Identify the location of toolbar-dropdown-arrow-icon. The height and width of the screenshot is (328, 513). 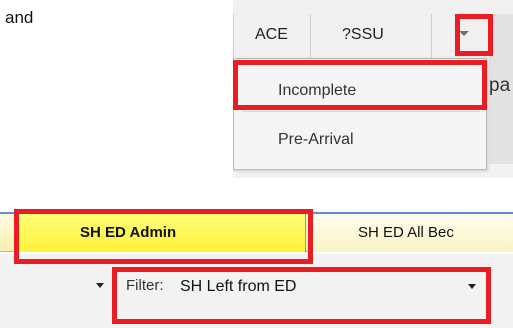
(100, 285).